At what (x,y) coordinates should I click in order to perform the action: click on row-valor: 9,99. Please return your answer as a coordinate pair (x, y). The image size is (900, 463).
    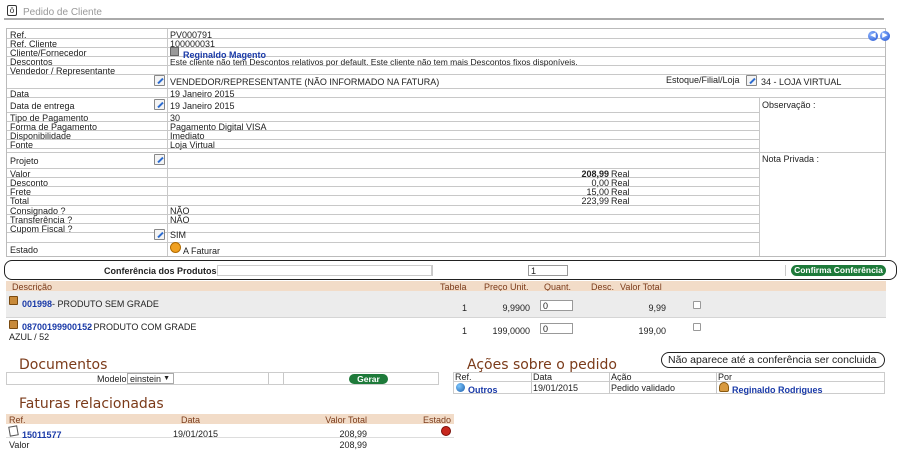
    Looking at the image, I should click on (657, 308).